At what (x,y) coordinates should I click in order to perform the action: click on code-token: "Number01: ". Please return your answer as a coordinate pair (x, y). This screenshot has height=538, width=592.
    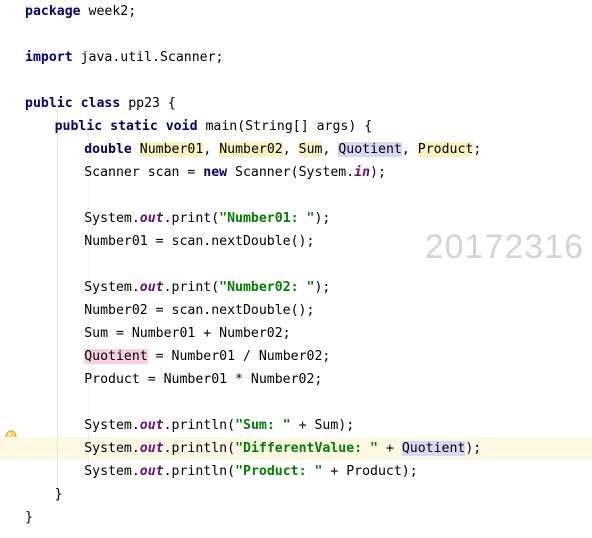
    Looking at the image, I should click on (267, 218).